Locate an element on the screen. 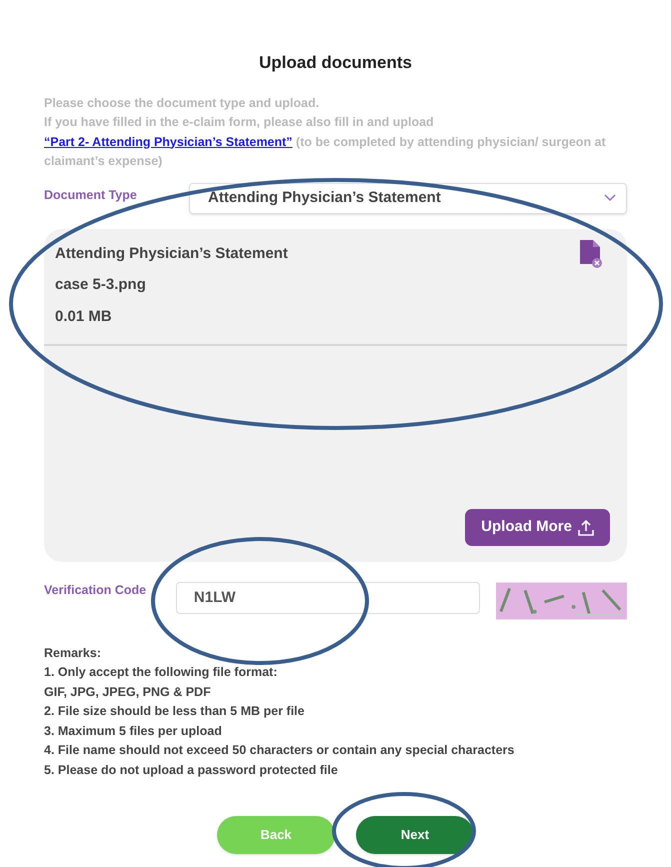  upload-icon is located at coordinates (586, 527).